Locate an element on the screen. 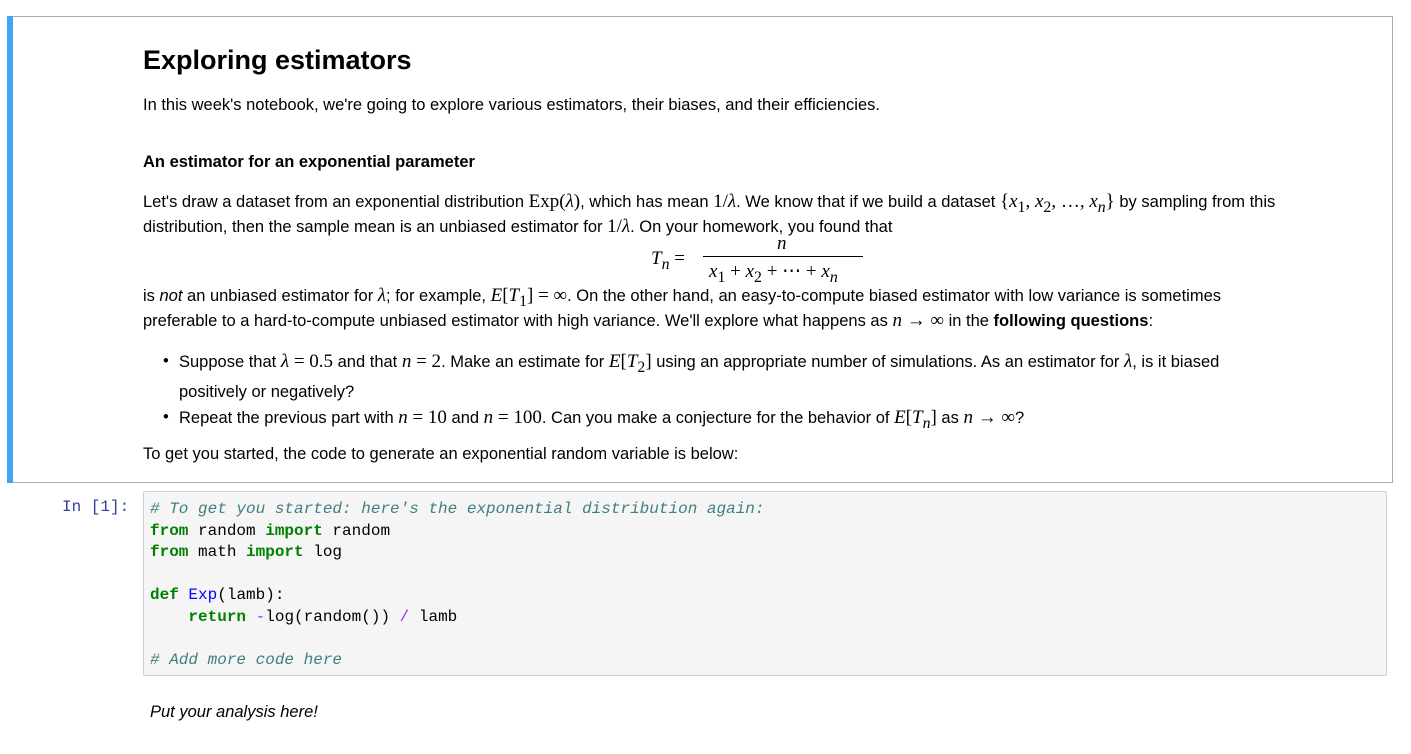  analysis-markdown: Put your analysis here! is located at coordinates (234, 712).